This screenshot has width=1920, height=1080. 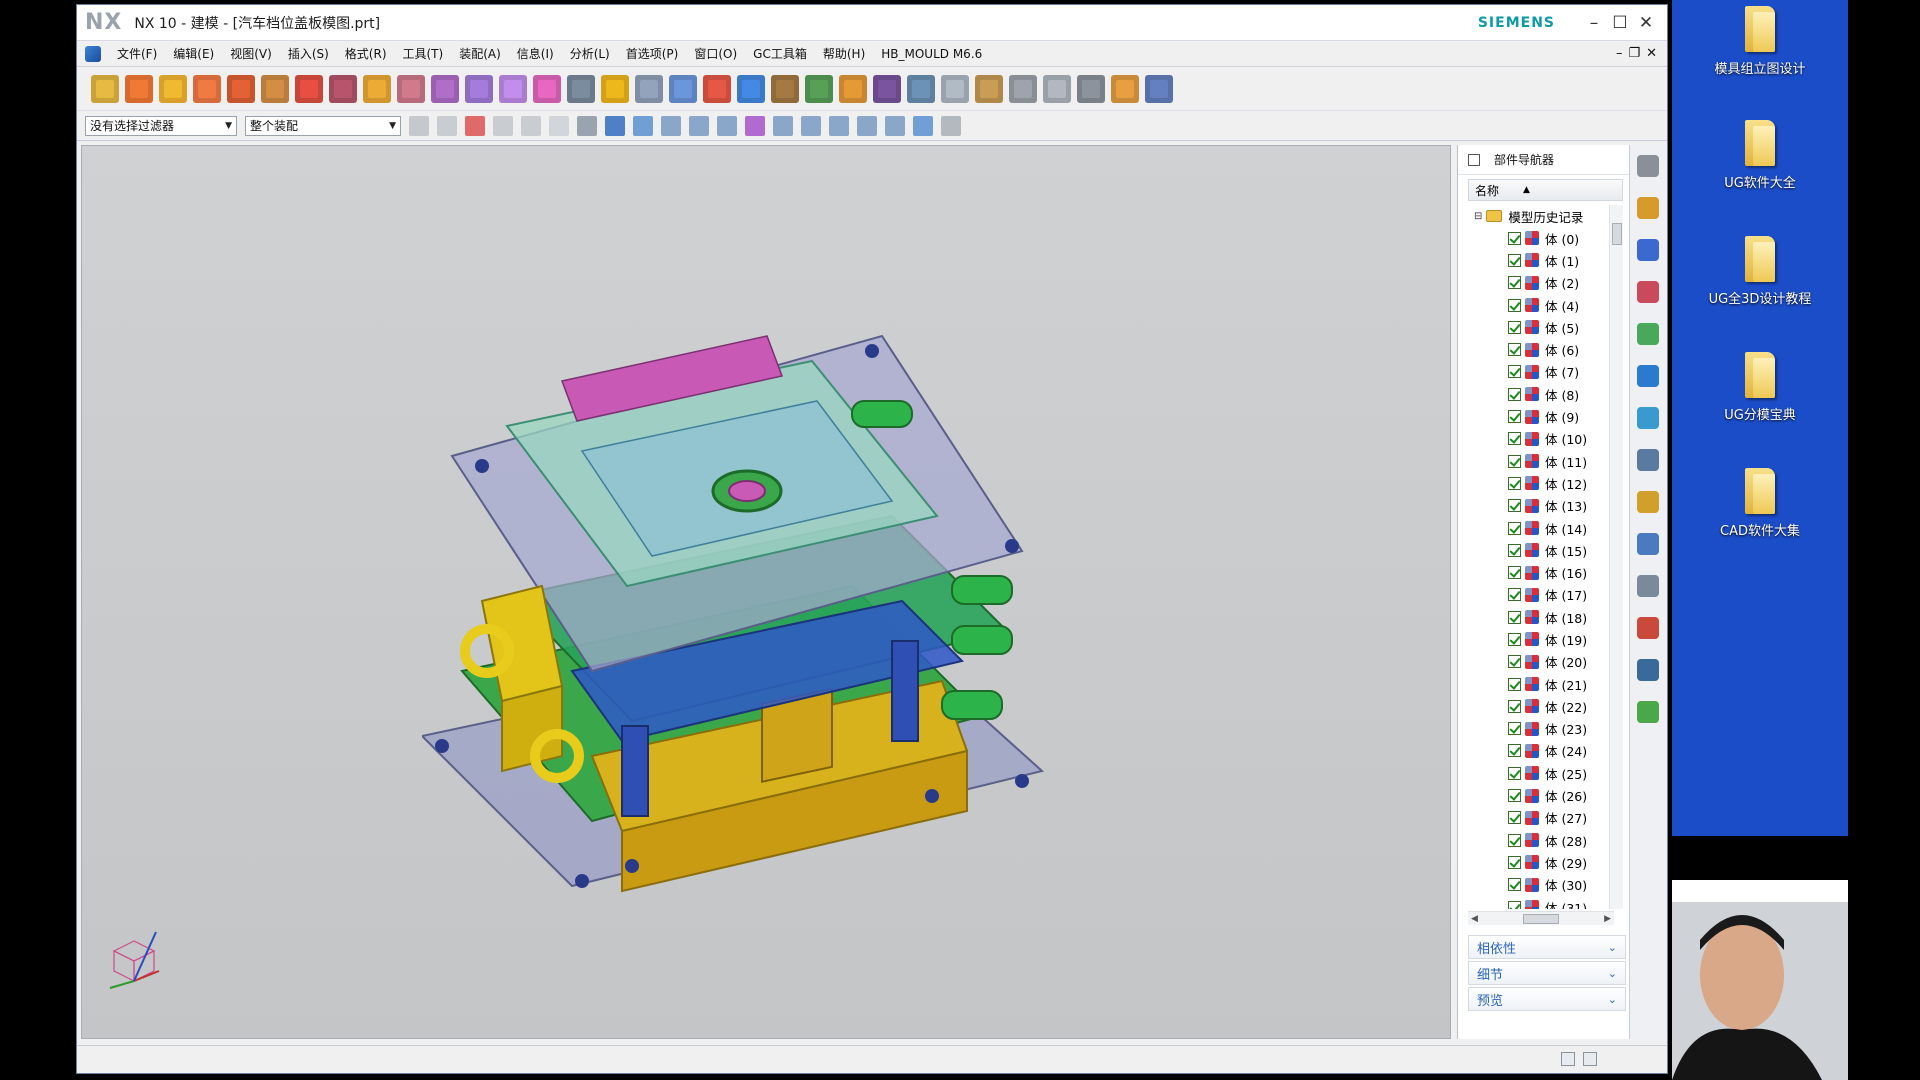 I want to click on tree-item-body: 体 (10), so click(x=1541, y=439).